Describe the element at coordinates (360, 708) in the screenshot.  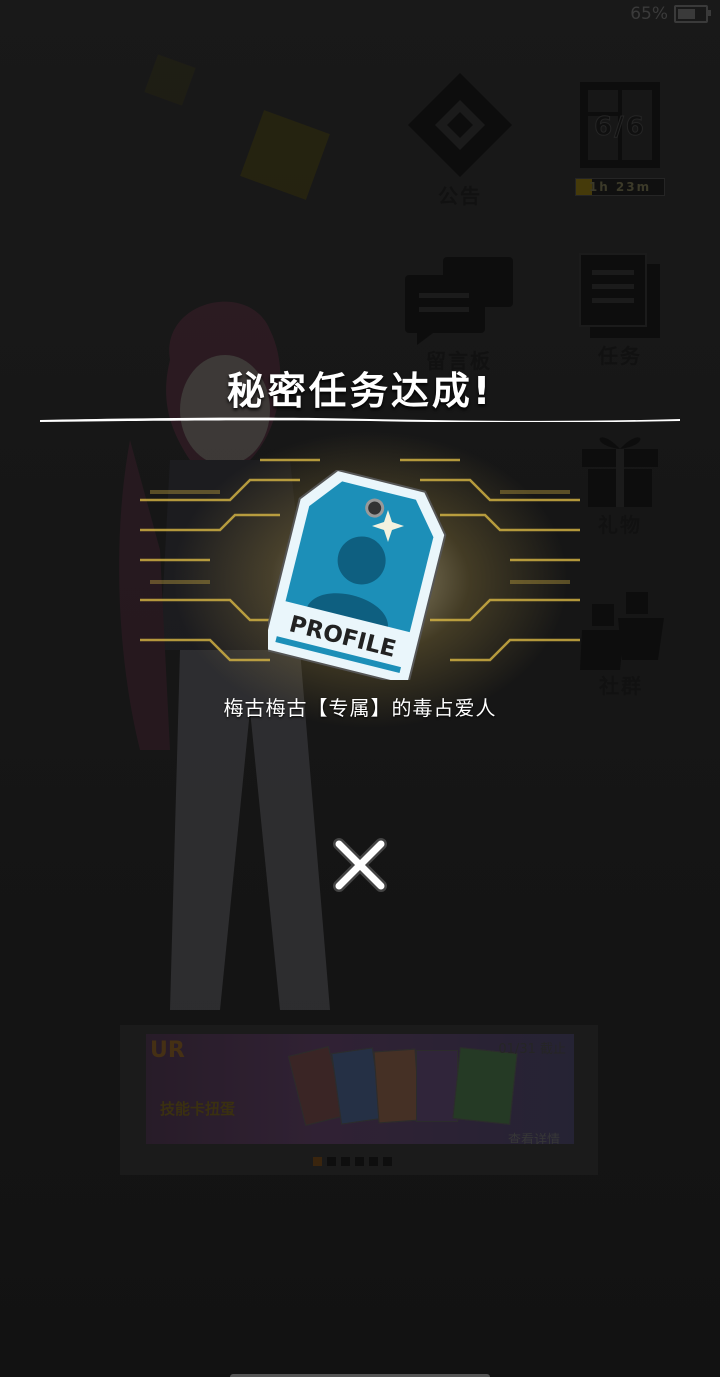
I see `reward-item-name: 梅古梅古【专属】的毒占爱人` at that location.